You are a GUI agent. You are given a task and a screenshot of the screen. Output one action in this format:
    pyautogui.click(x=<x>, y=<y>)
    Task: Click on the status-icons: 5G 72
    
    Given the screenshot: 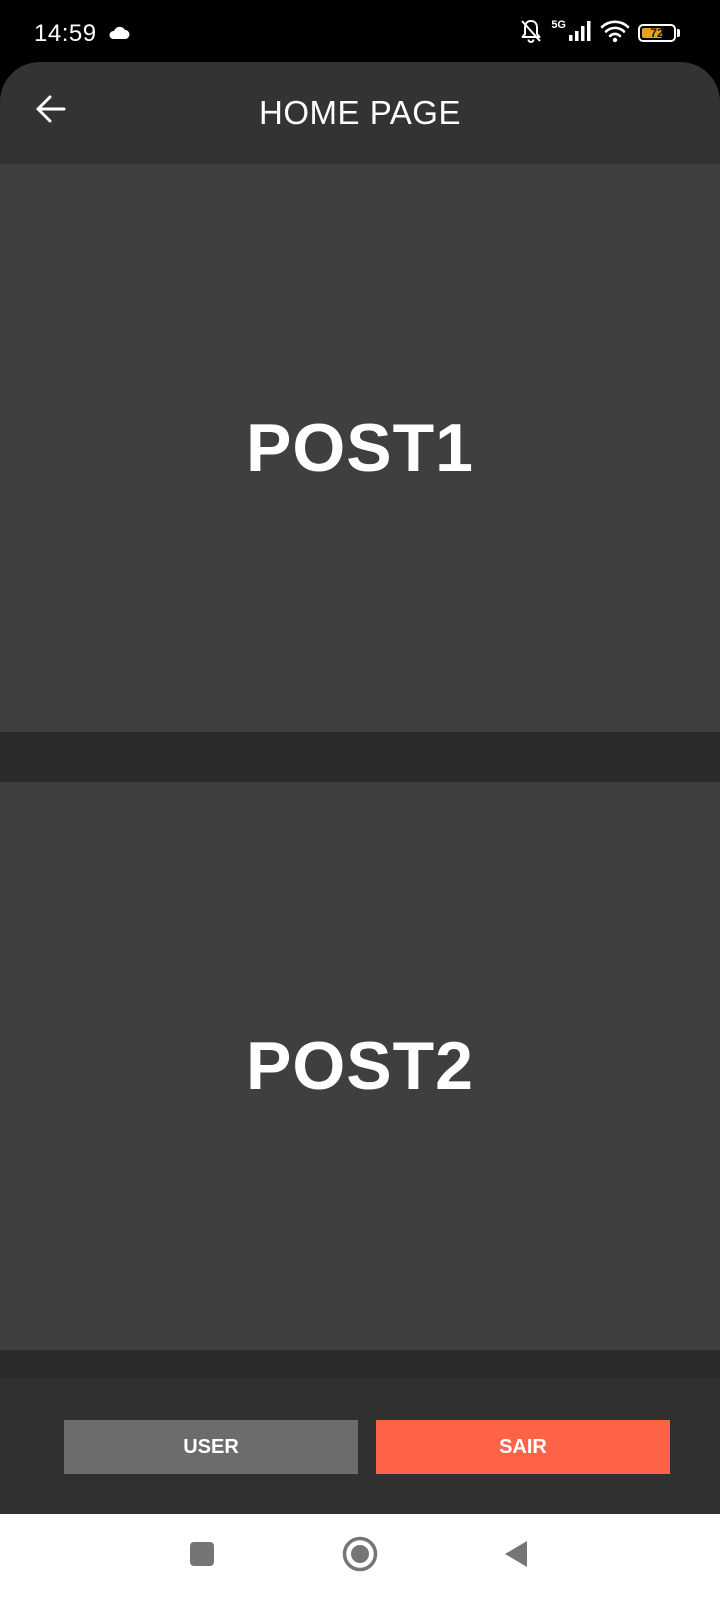 What is the action you would take?
    pyautogui.click(x=599, y=33)
    